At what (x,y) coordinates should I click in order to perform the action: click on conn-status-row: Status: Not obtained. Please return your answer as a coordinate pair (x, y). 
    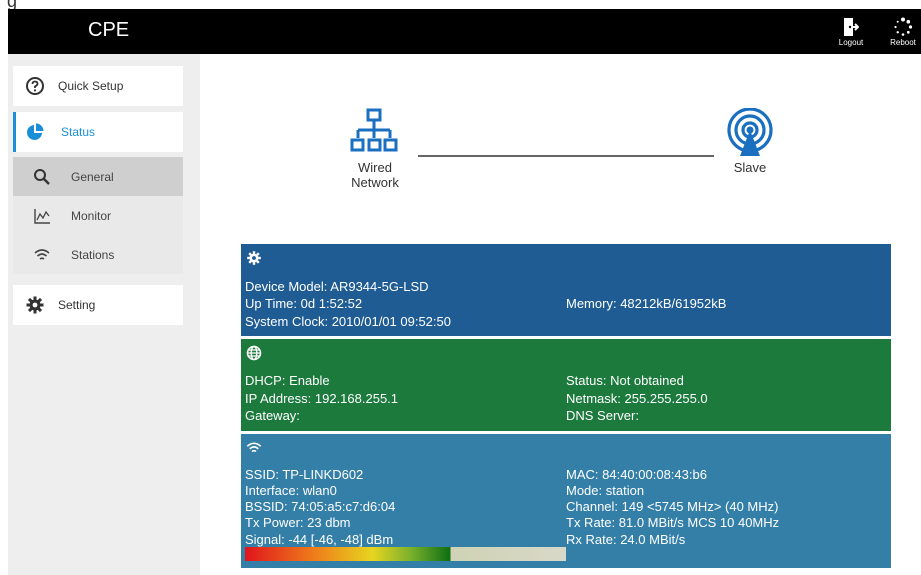
    Looking at the image, I should click on (625, 380).